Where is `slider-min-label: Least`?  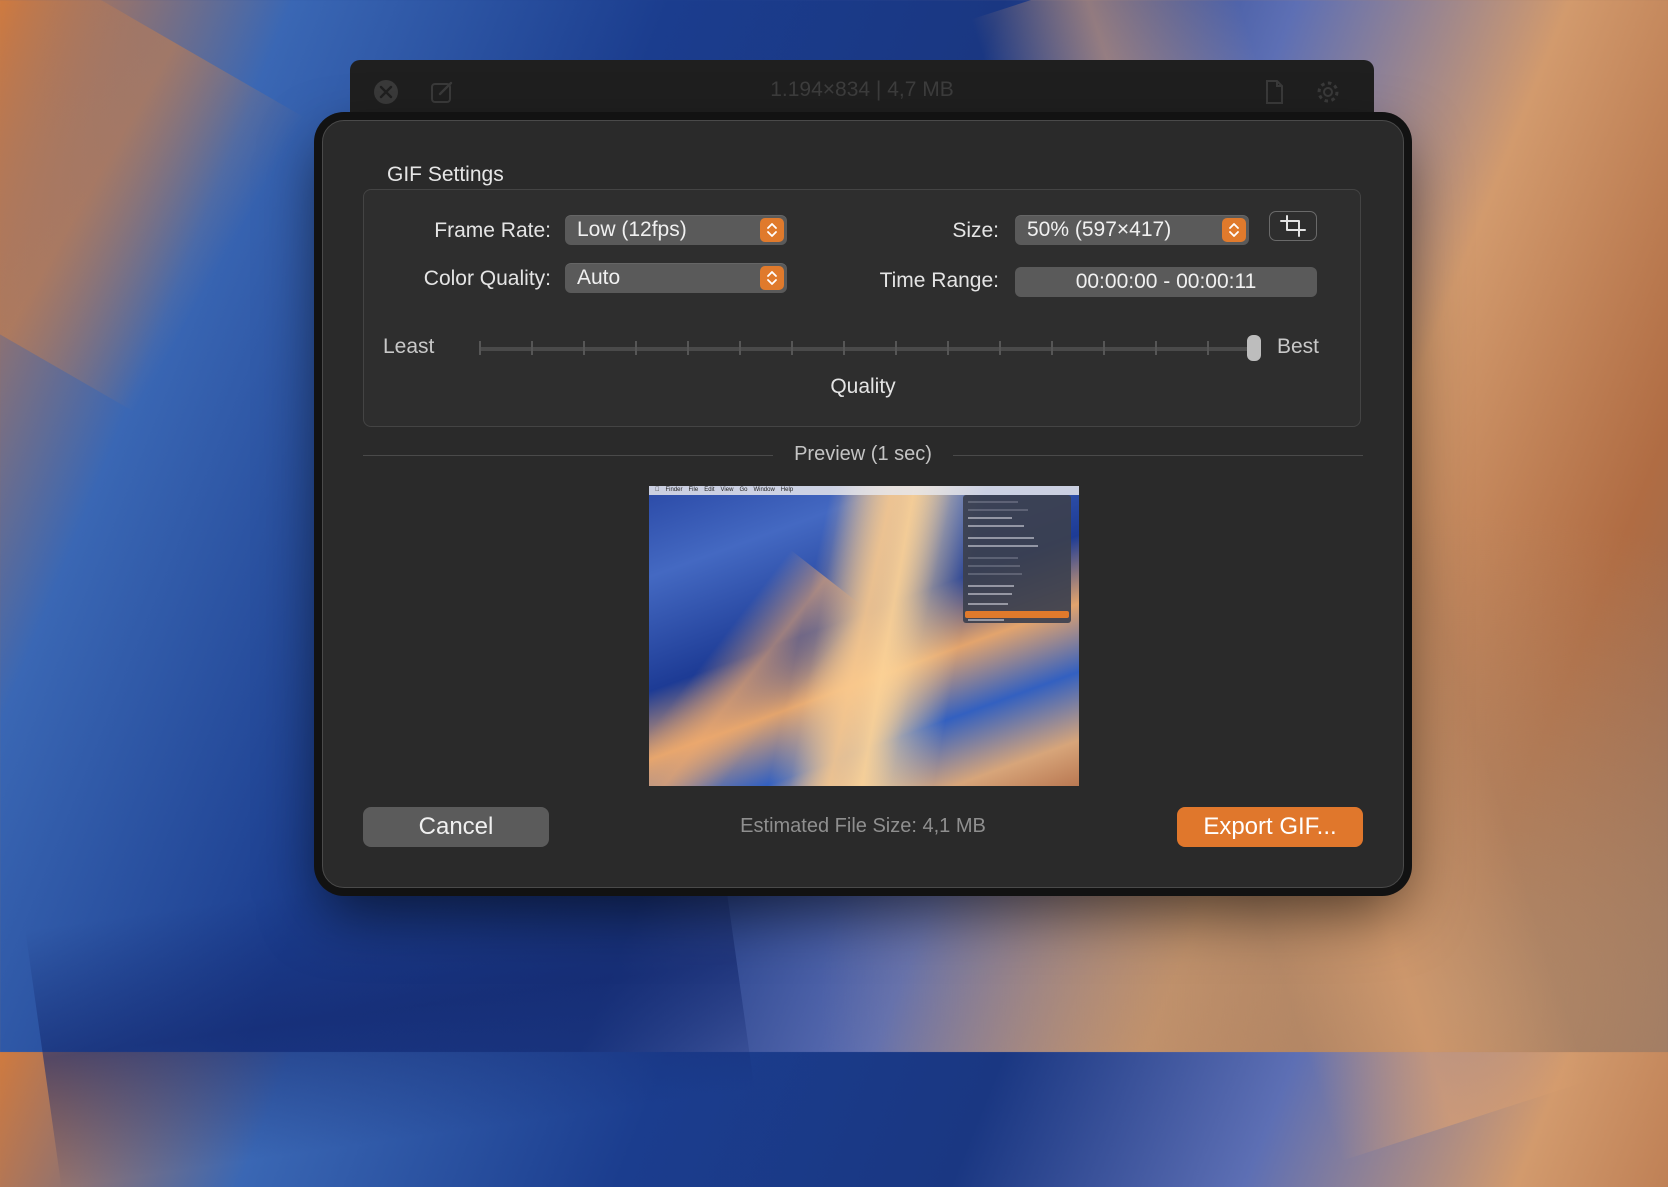
slider-min-label: Least is located at coordinates (409, 346).